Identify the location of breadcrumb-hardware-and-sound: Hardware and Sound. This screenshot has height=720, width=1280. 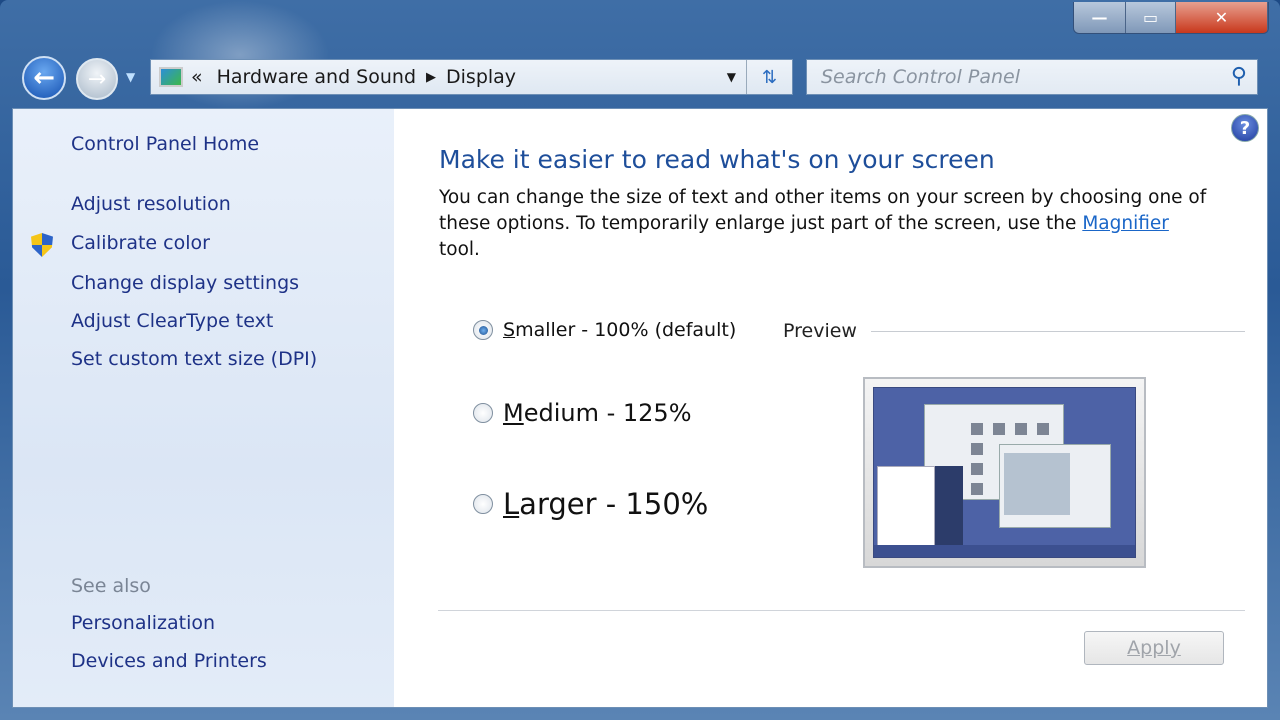
(316, 77).